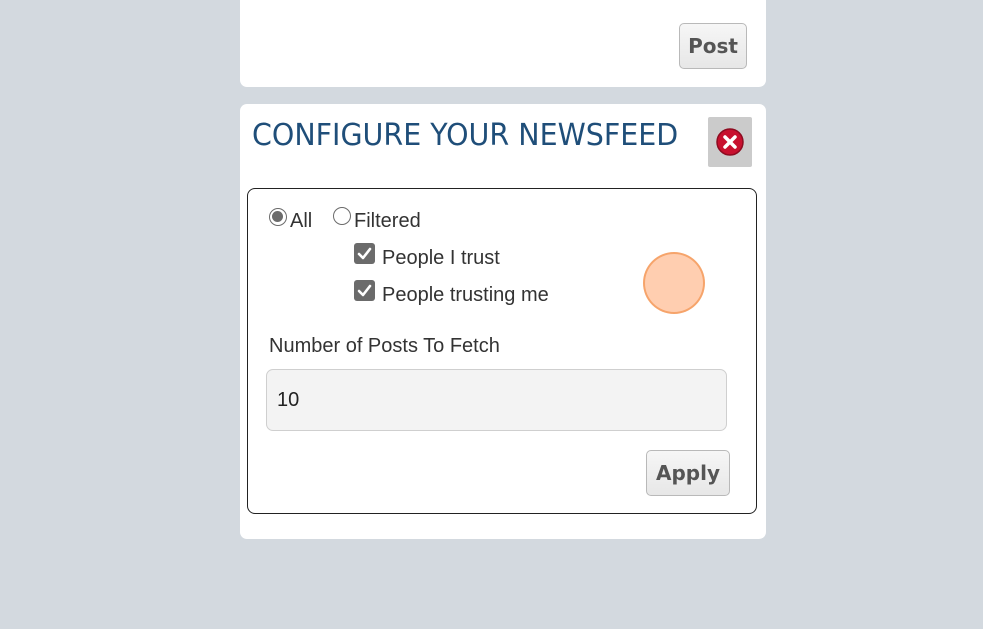 This screenshot has width=983, height=629. I want to click on checkbox-people-trusting-me, so click(364, 290).